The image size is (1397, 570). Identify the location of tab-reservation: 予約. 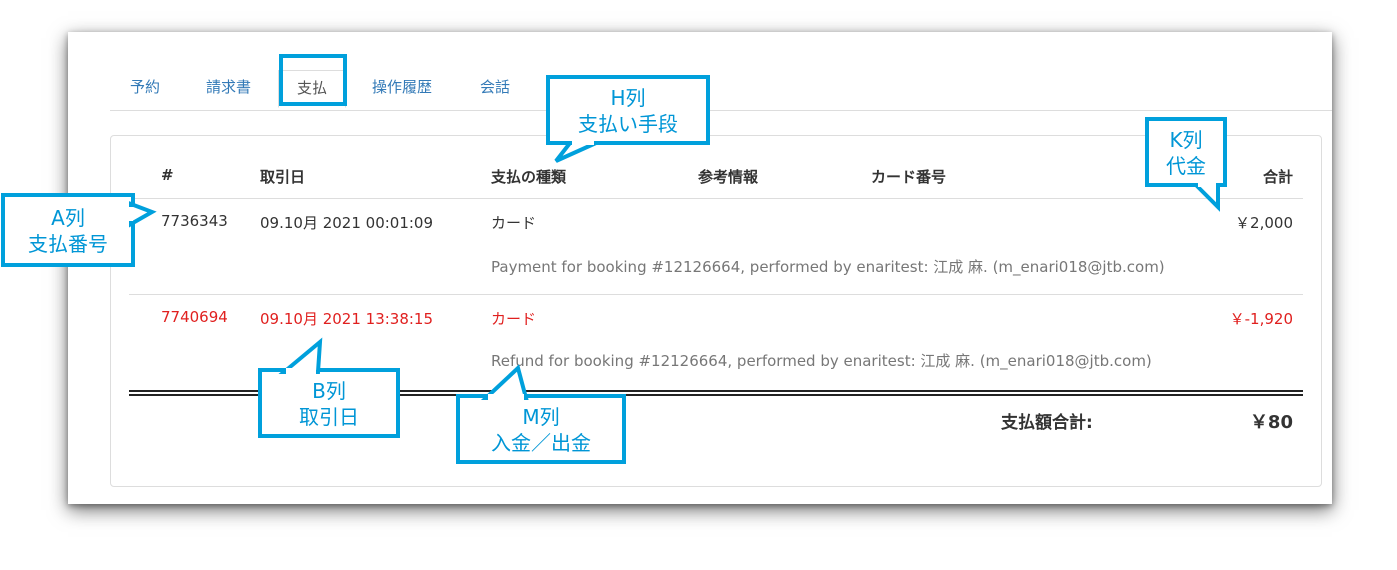
(145, 86).